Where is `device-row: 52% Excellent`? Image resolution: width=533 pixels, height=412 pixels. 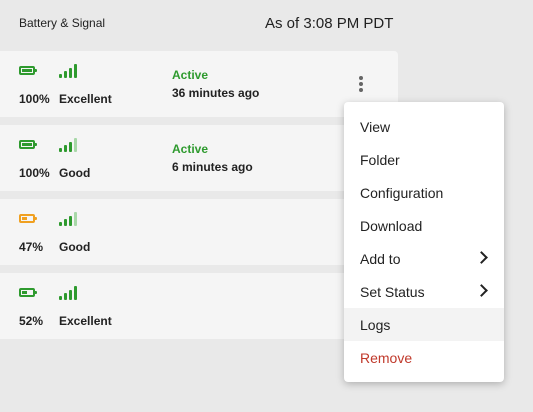
device-row: 52% Excellent is located at coordinates (199, 306).